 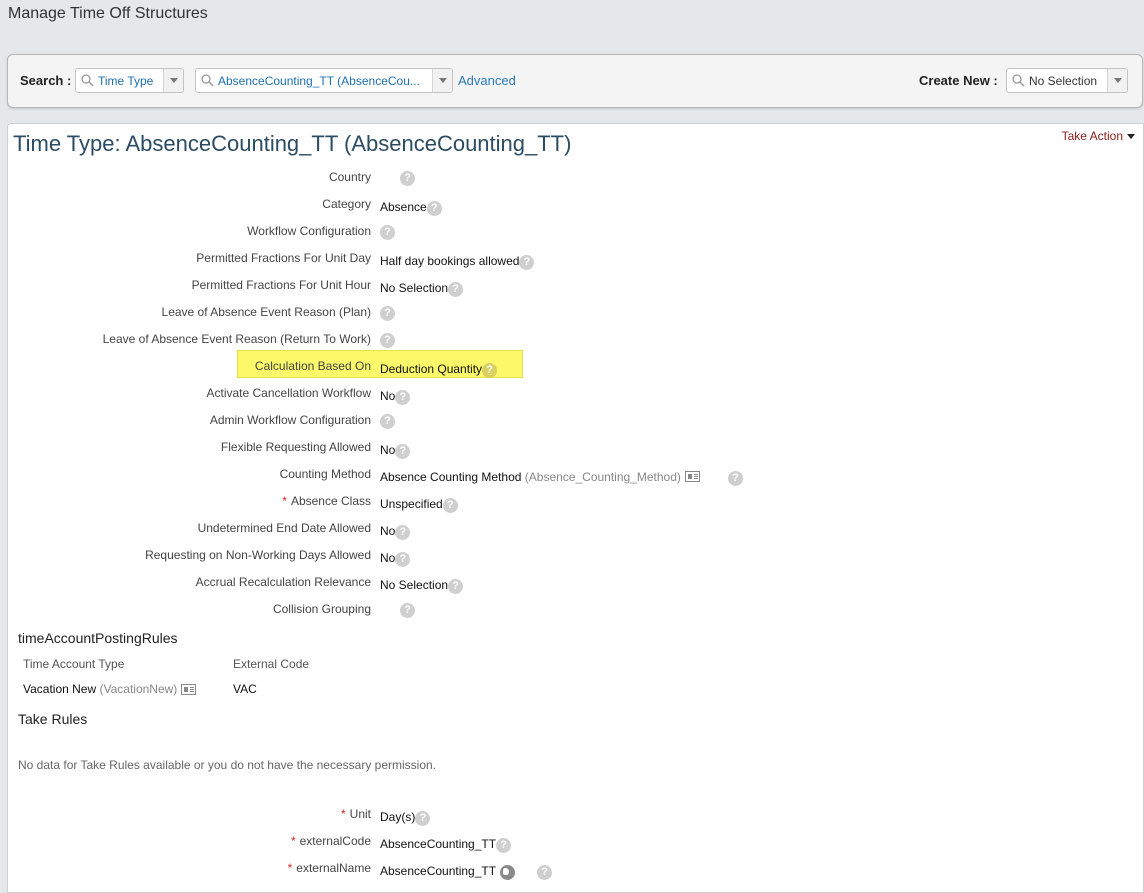 What do you see at coordinates (309, 231) in the screenshot?
I see `field-label: Workflow Configuration` at bounding box center [309, 231].